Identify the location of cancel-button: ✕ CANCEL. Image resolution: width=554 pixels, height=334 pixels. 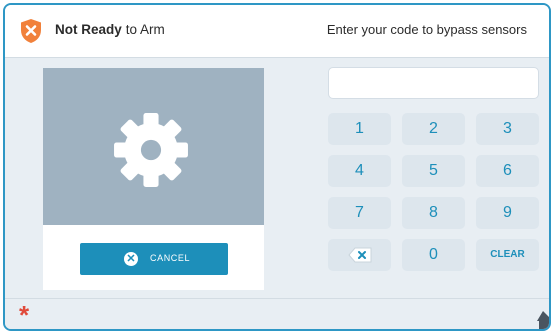
(154, 259).